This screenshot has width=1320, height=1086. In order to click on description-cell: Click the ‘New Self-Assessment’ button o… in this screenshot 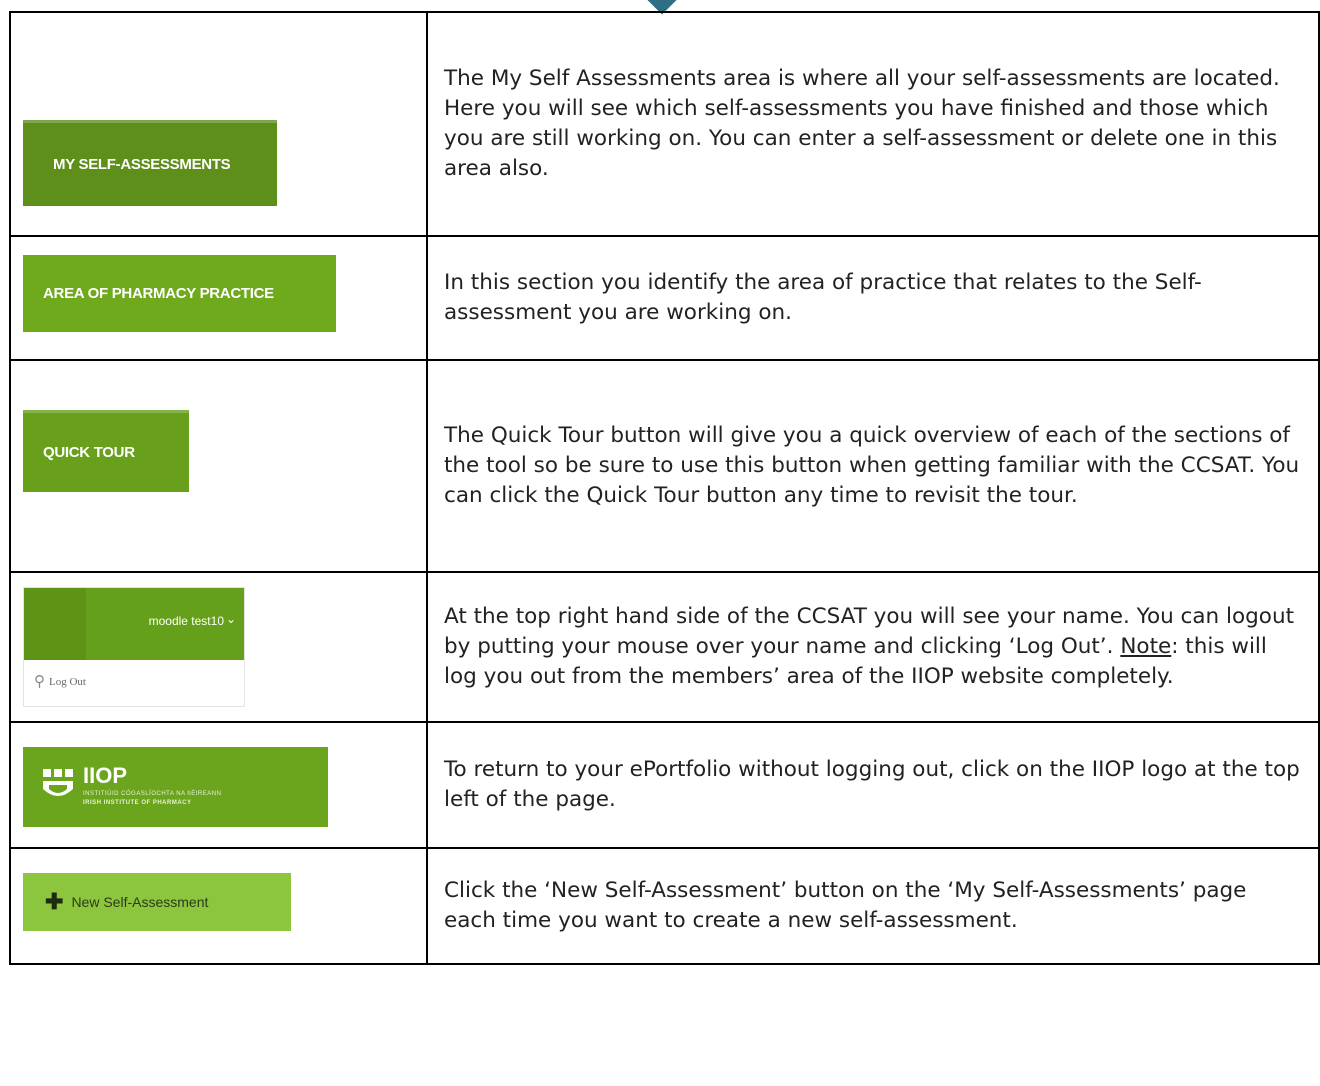, I will do `click(873, 906)`.